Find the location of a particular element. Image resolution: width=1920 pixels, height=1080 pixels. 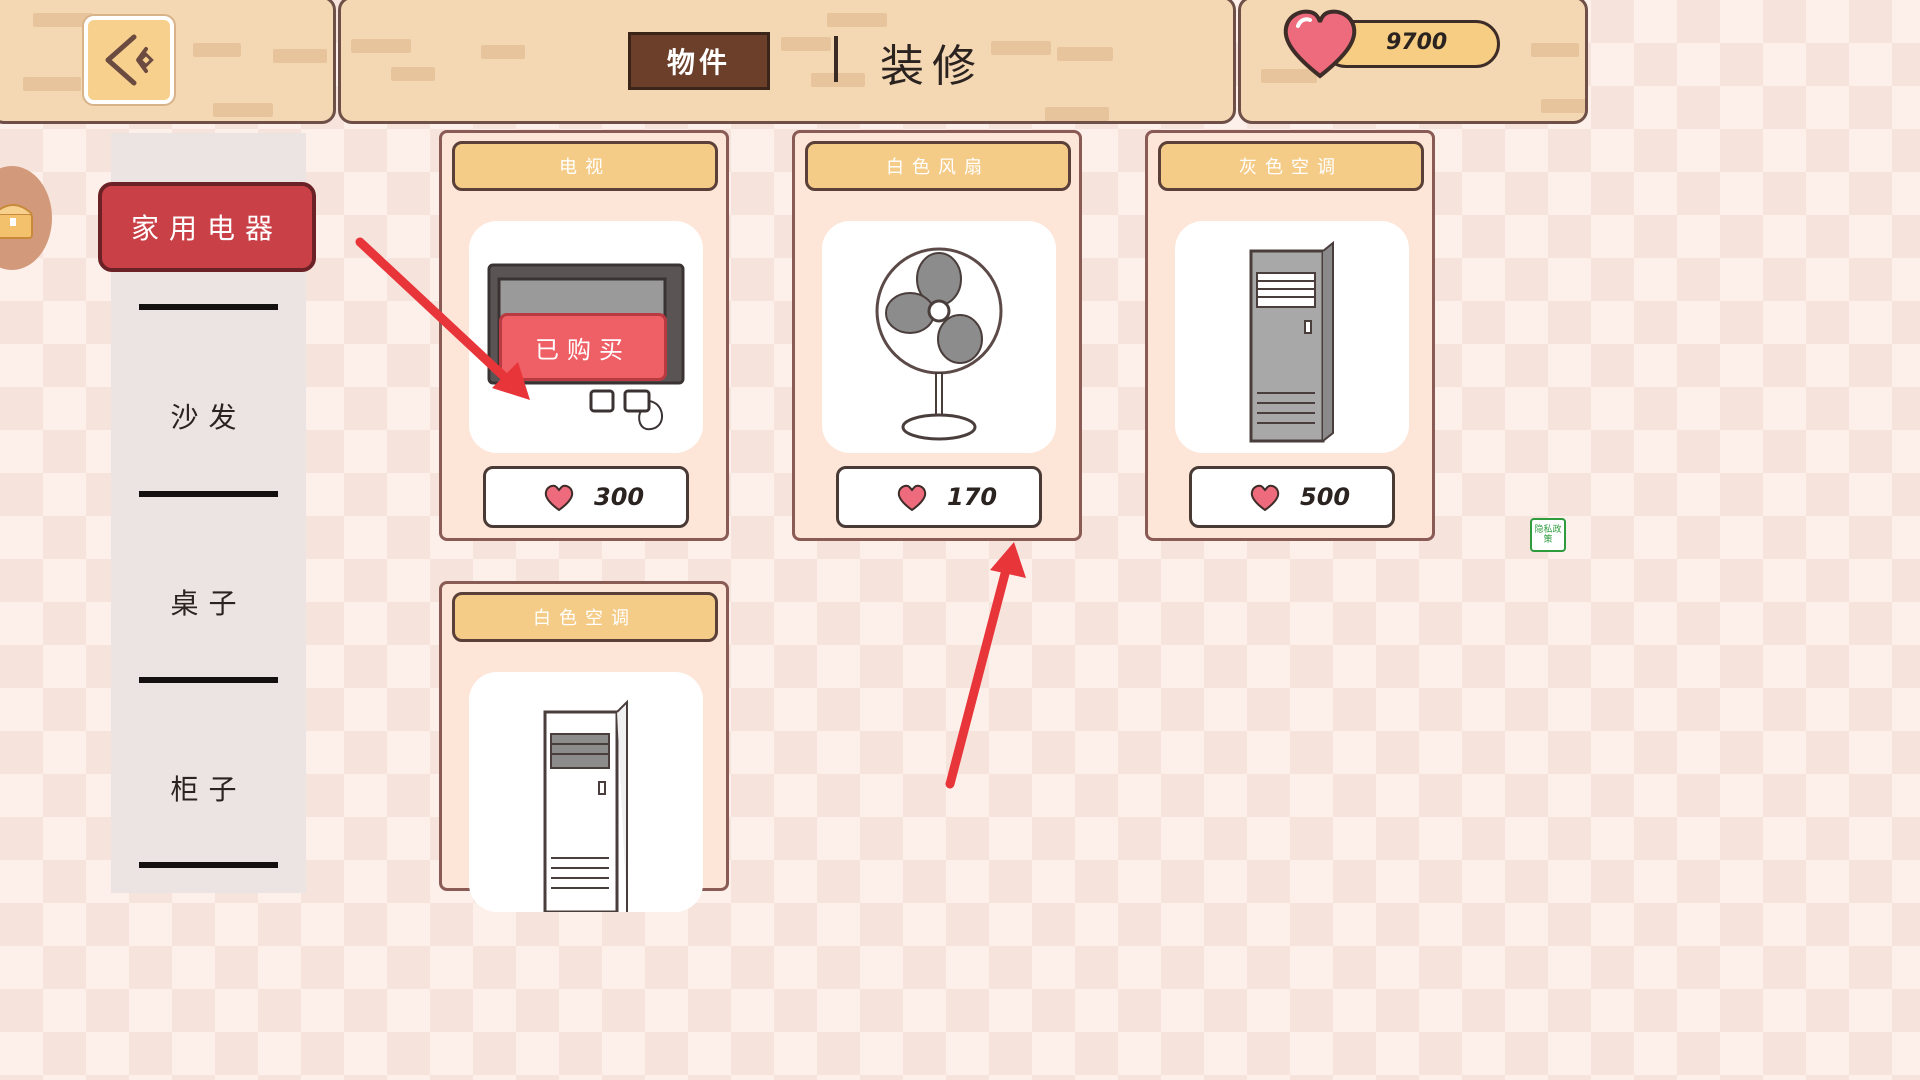

annotation-arrow-line is located at coordinates (978, 675).